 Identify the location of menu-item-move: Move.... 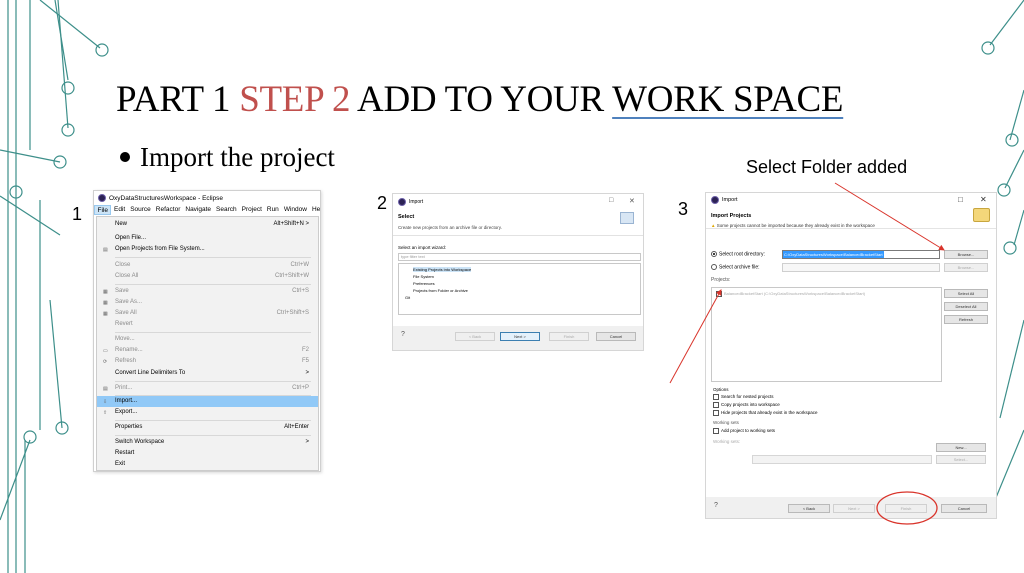
(207, 339).